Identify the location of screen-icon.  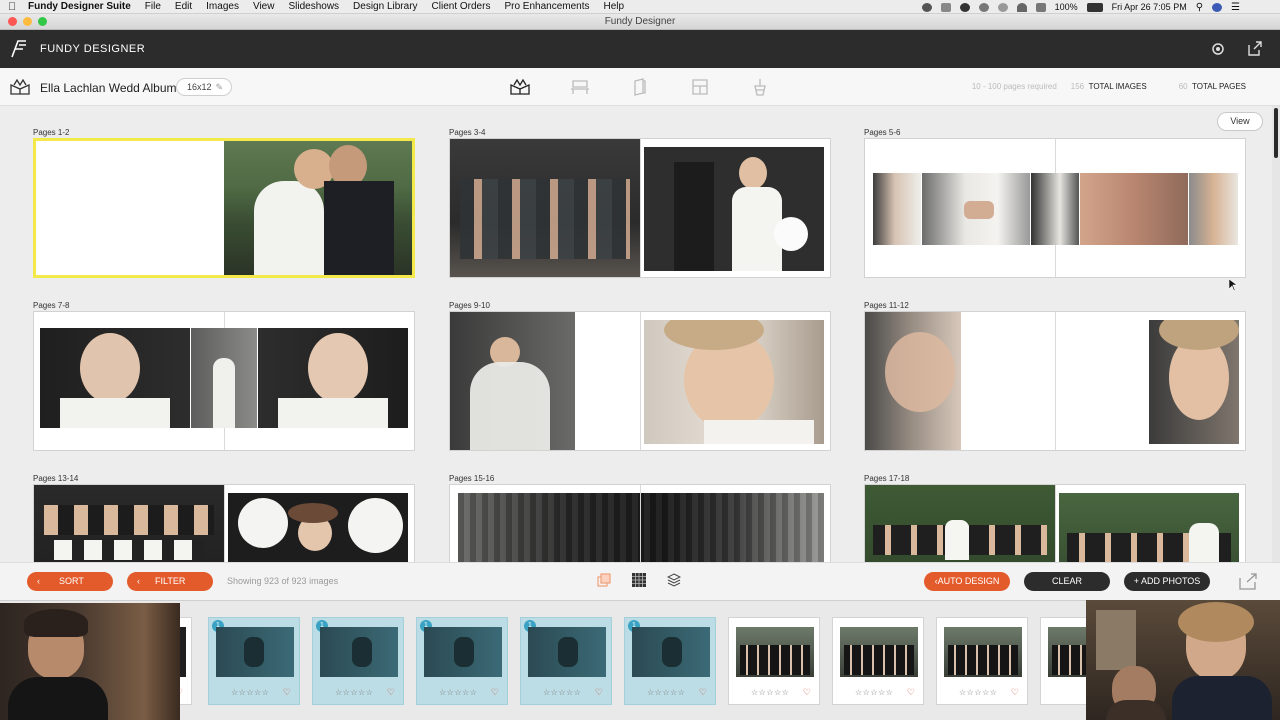
(945, 7).